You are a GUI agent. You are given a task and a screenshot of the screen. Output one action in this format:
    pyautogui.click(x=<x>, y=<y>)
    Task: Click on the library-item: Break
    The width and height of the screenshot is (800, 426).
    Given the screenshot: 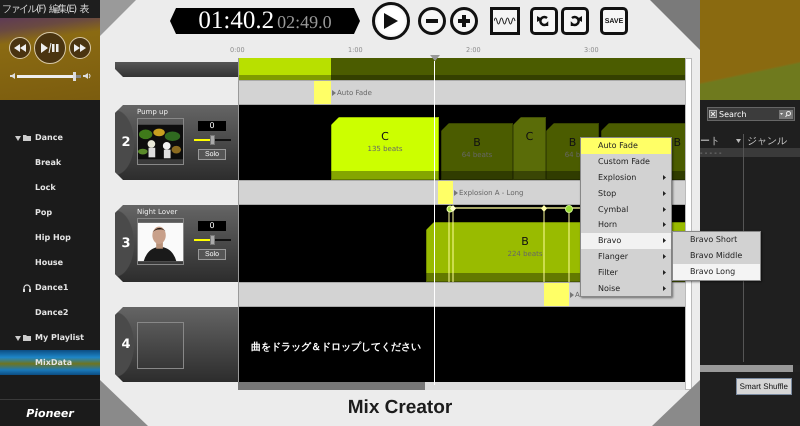 What is the action you would take?
    pyautogui.click(x=50, y=162)
    